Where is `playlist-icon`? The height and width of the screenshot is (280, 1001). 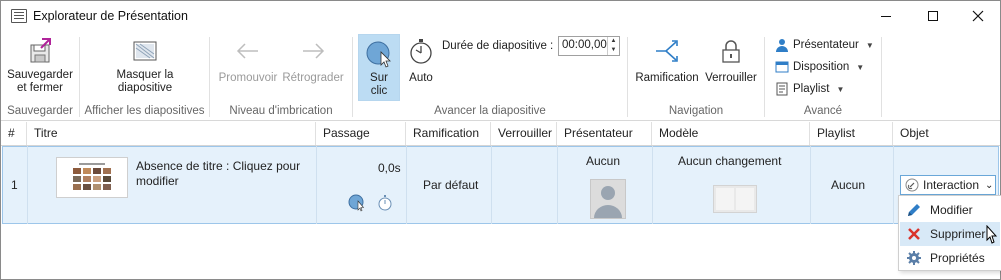
playlist-icon is located at coordinates (782, 89).